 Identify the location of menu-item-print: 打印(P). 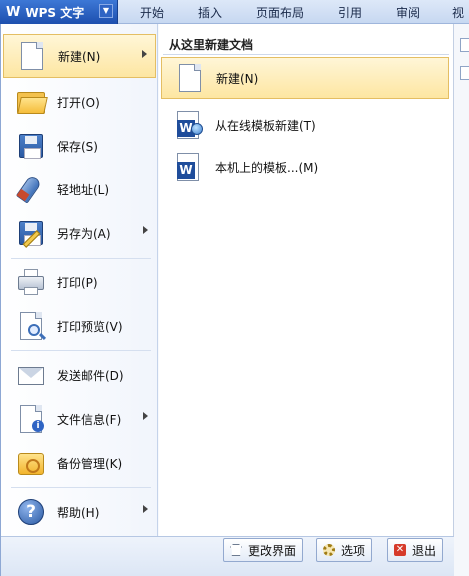
(79, 282).